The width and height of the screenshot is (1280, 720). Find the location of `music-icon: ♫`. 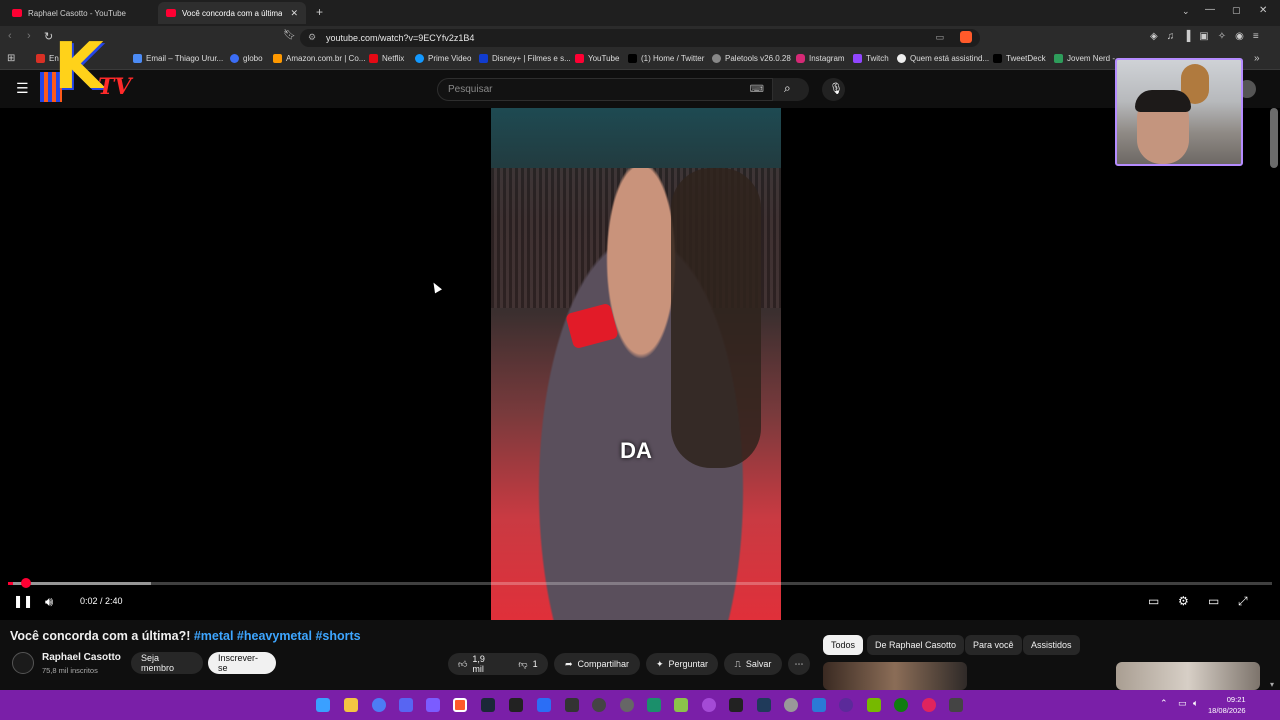

music-icon: ♫ is located at coordinates (1171, 36).